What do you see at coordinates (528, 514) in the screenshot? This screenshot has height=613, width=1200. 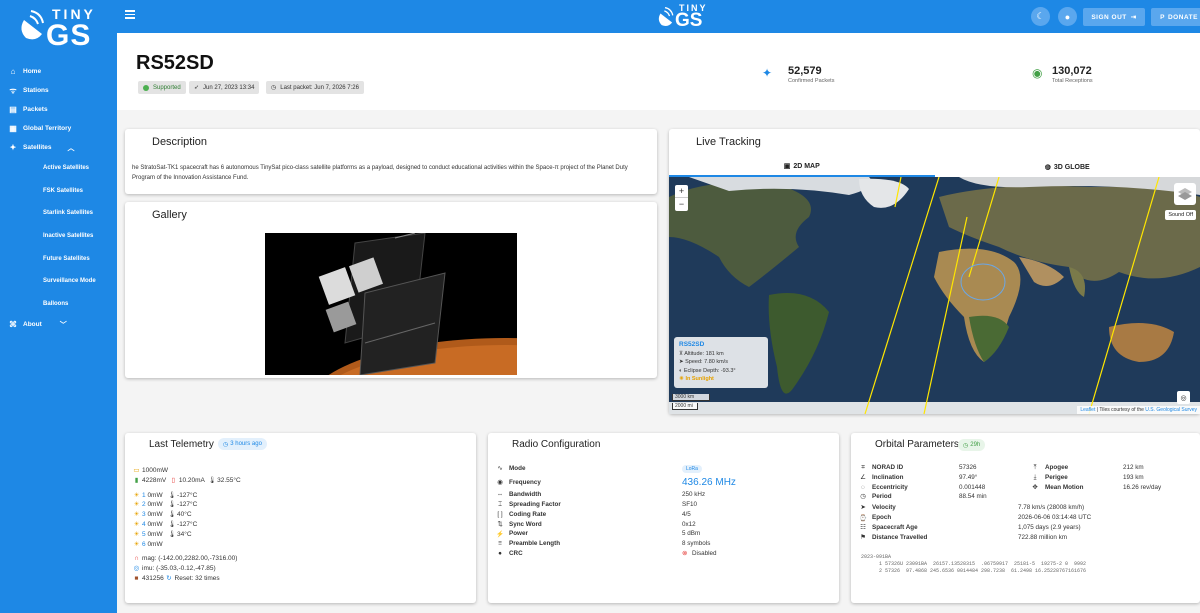 I see `radio-key: Coding Rate` at bounding box center [528, 514].